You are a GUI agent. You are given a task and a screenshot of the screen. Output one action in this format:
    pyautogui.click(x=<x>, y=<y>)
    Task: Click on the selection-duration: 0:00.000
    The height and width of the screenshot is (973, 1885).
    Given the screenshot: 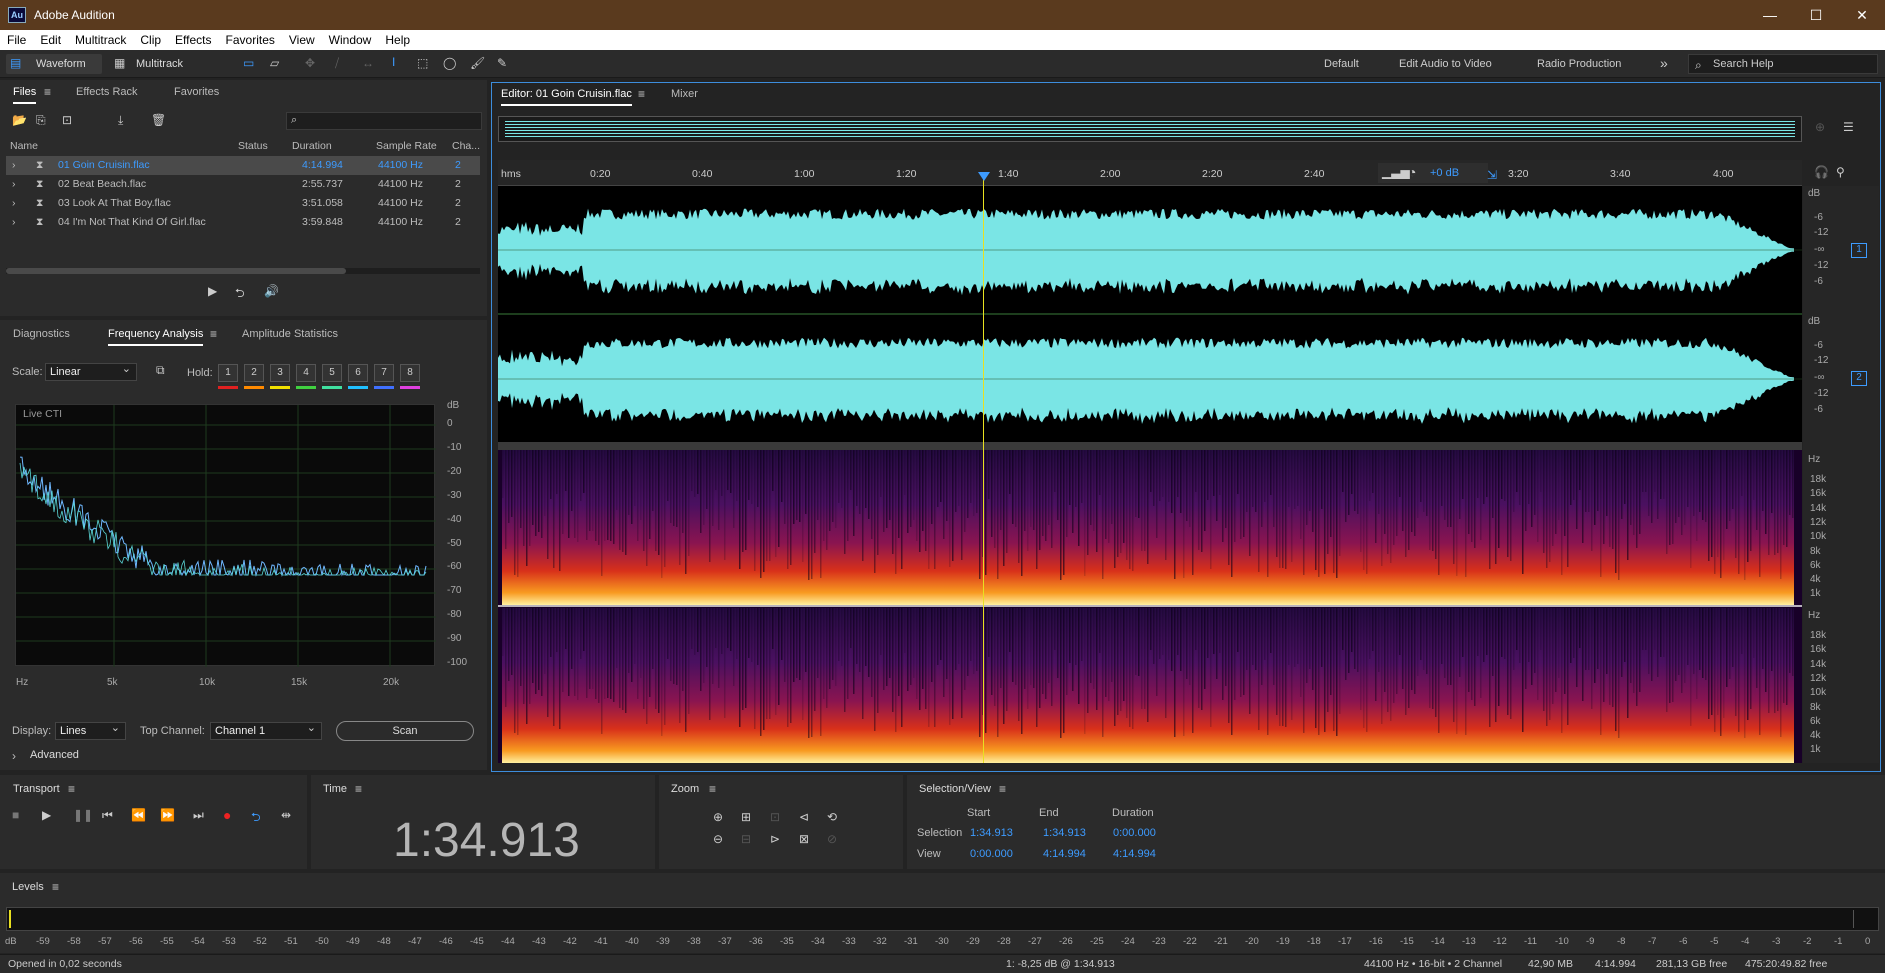 What is the action you would take?
    pyautogui.click(x=1134, y=833)
    